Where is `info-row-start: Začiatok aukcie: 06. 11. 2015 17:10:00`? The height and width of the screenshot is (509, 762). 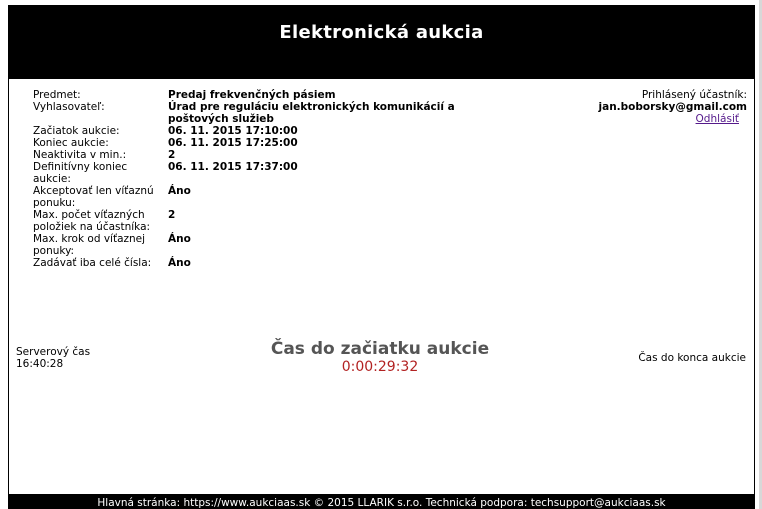
info-row-start: Začiatok aukcie: 06. 11. 2015 17:10:00 is located at coordinates (293, 131).